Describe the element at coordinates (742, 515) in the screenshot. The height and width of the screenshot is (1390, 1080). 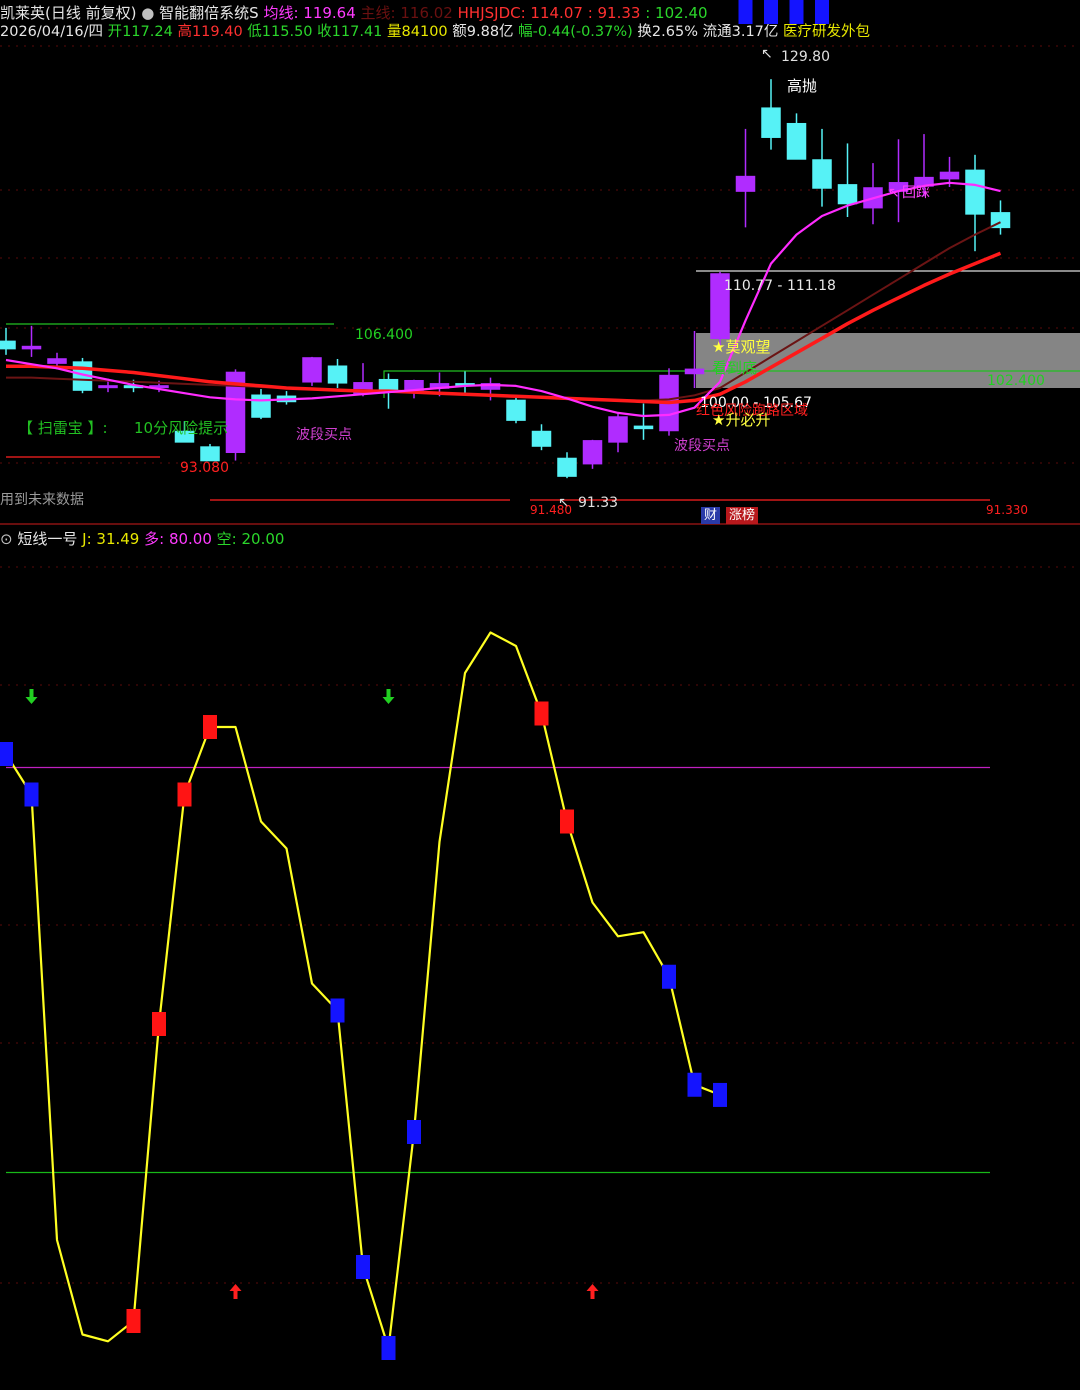
I see `badge-zhangbang: 涨榜` at that location.